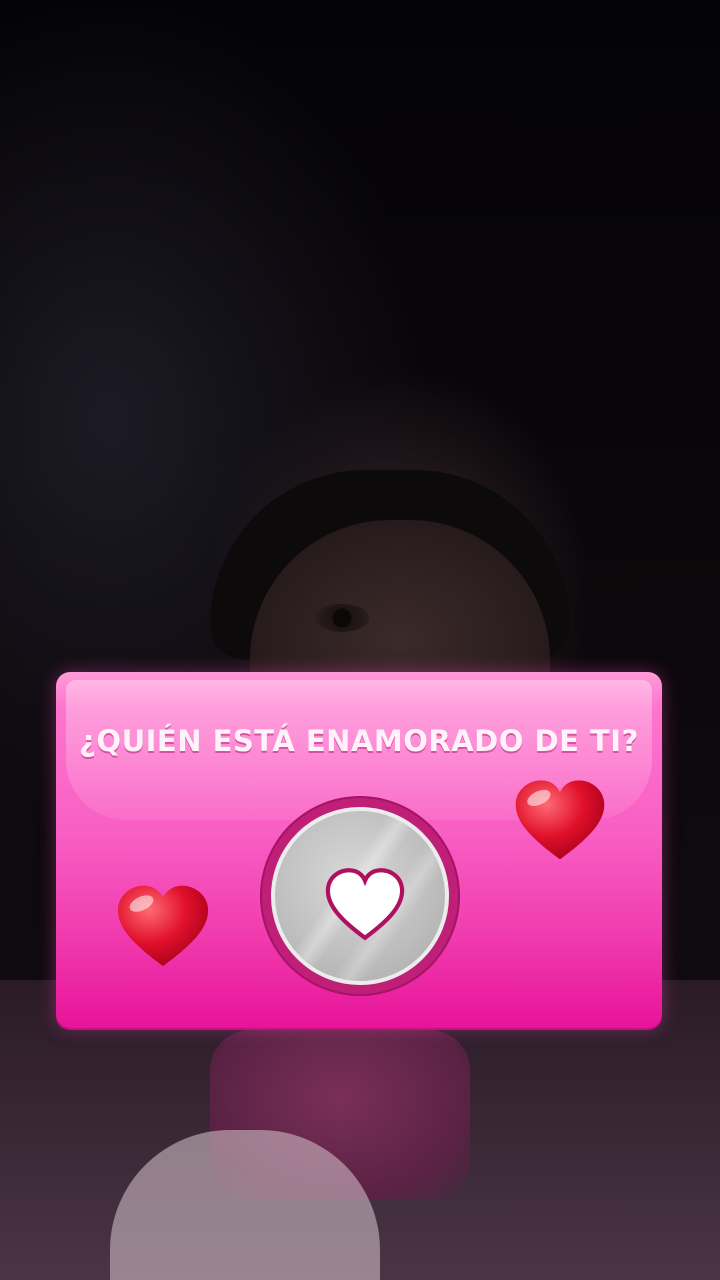  I want to click on reveal-spinner-button, so click(360, 896).